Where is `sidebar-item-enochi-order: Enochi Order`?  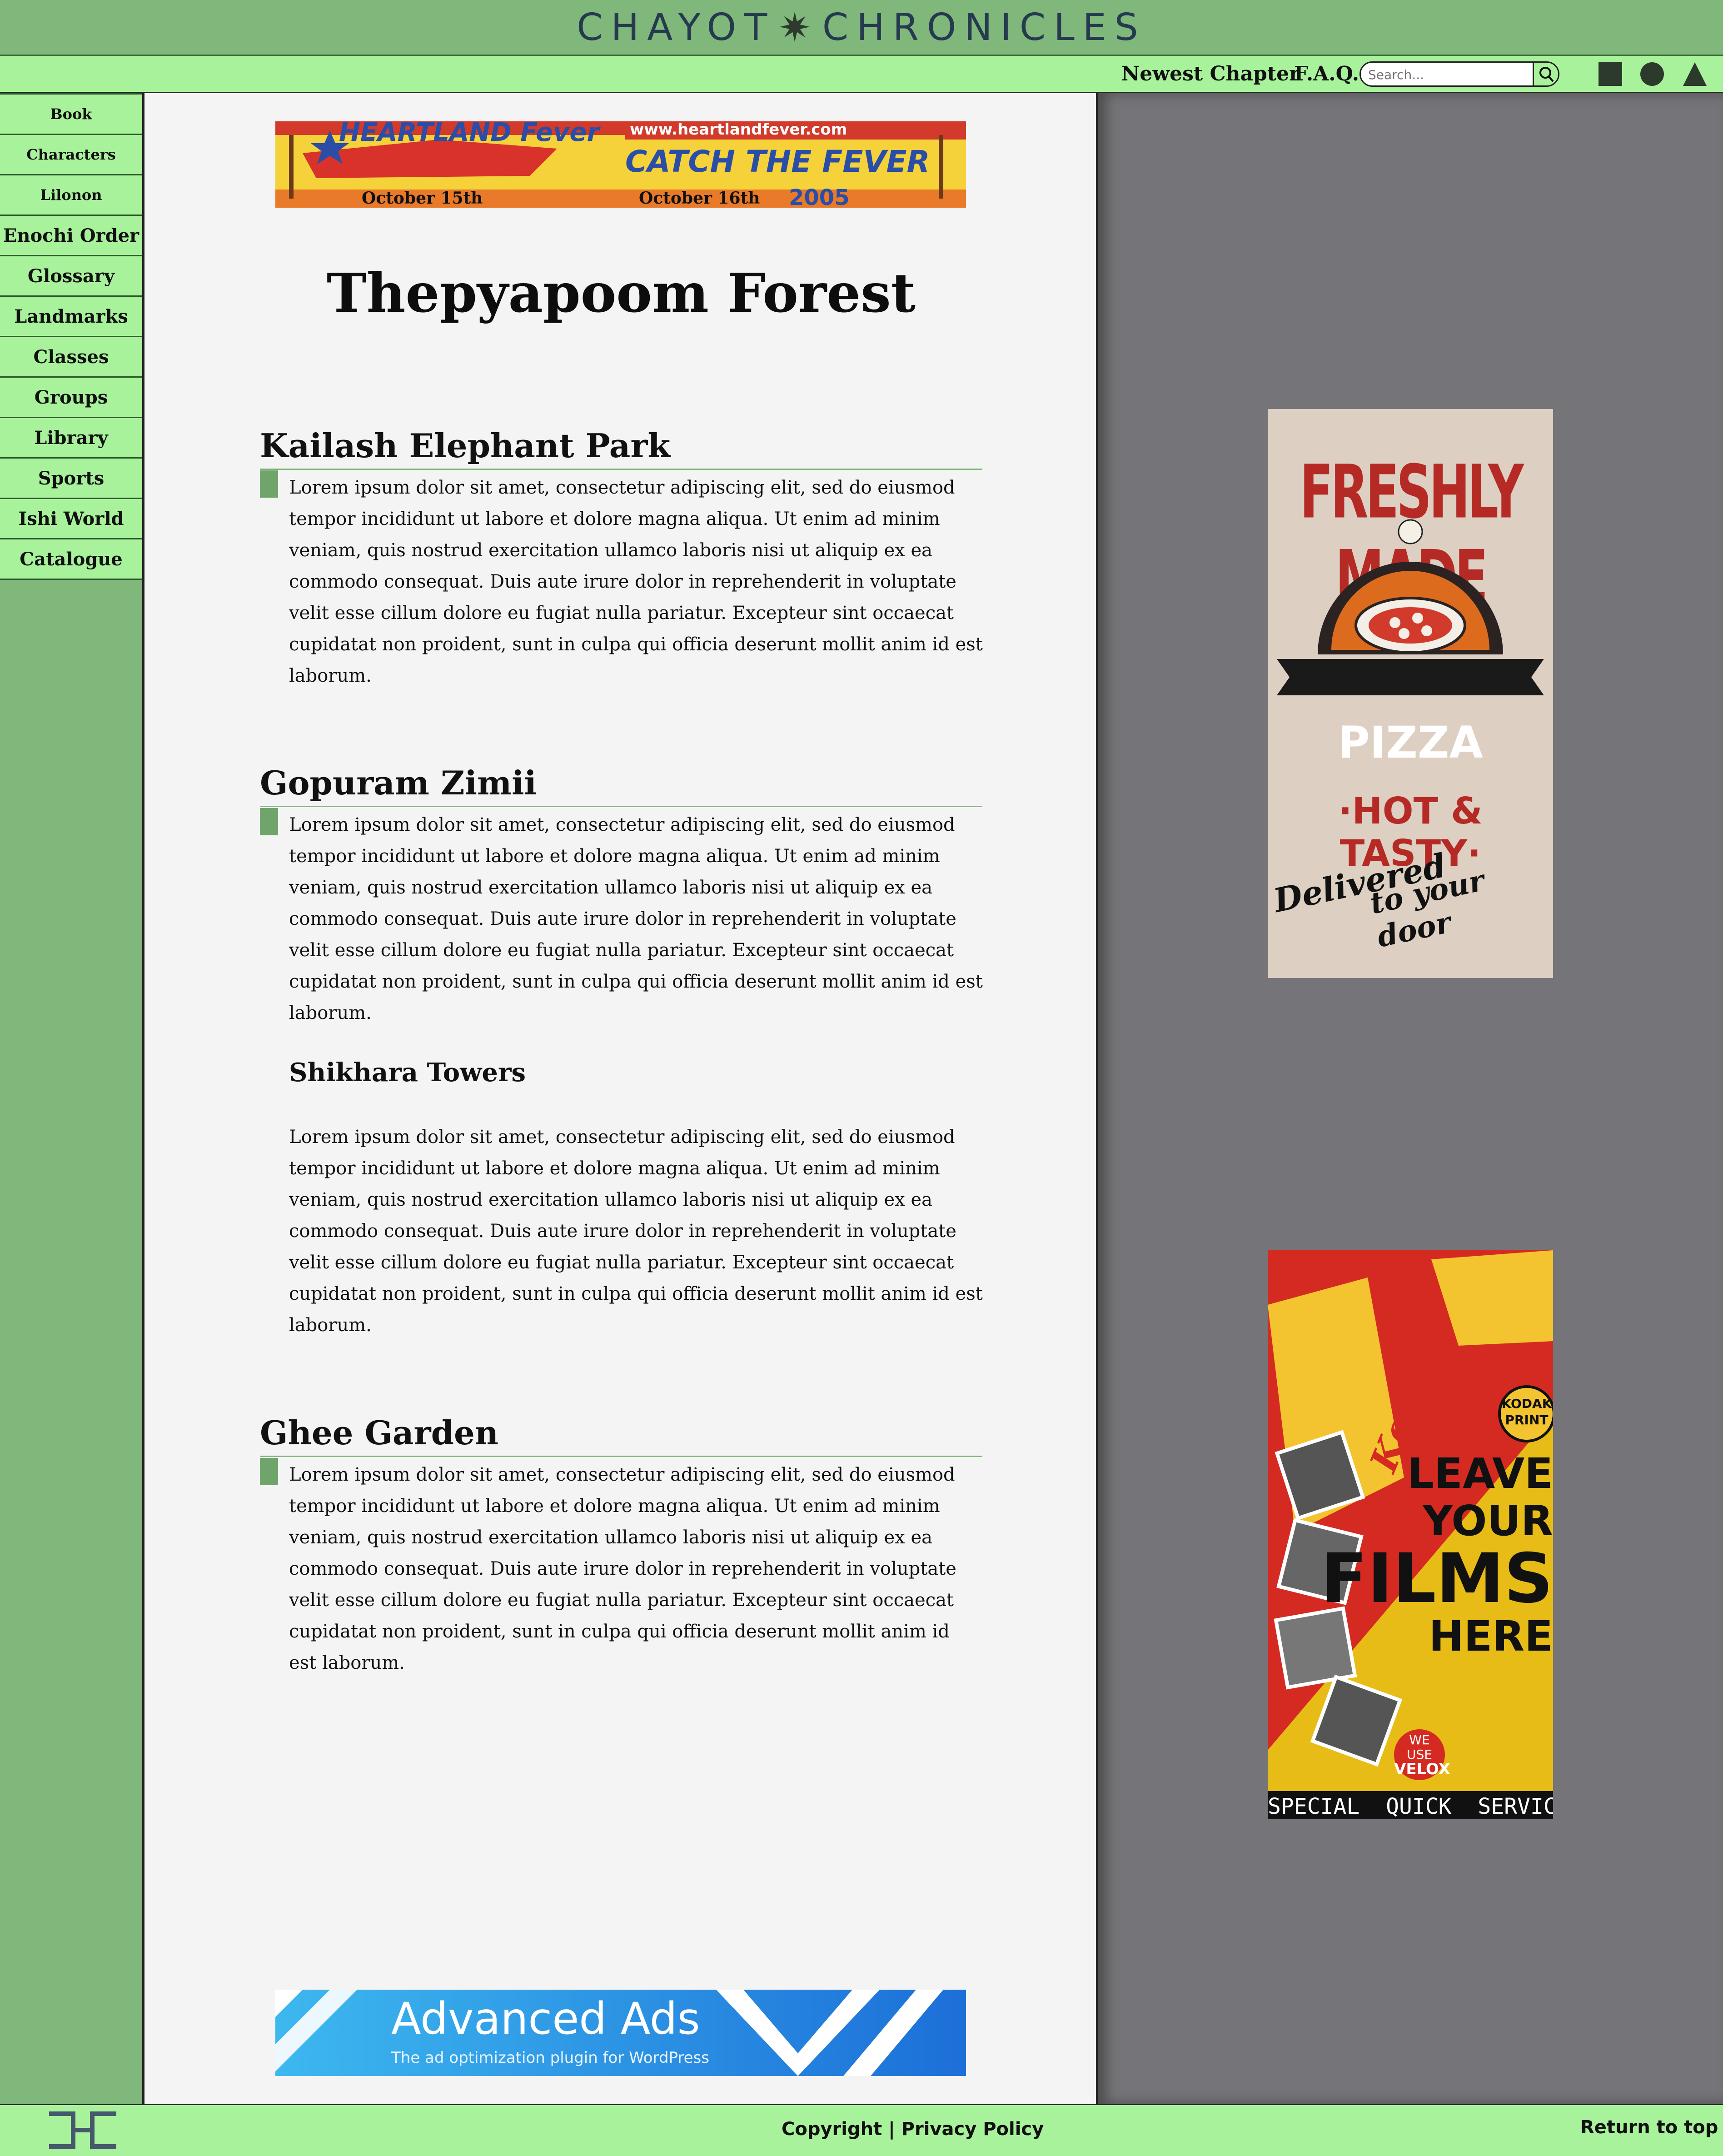 sidebar-item-enochi-order: Enochi Order is located at coordinates (71, 235).